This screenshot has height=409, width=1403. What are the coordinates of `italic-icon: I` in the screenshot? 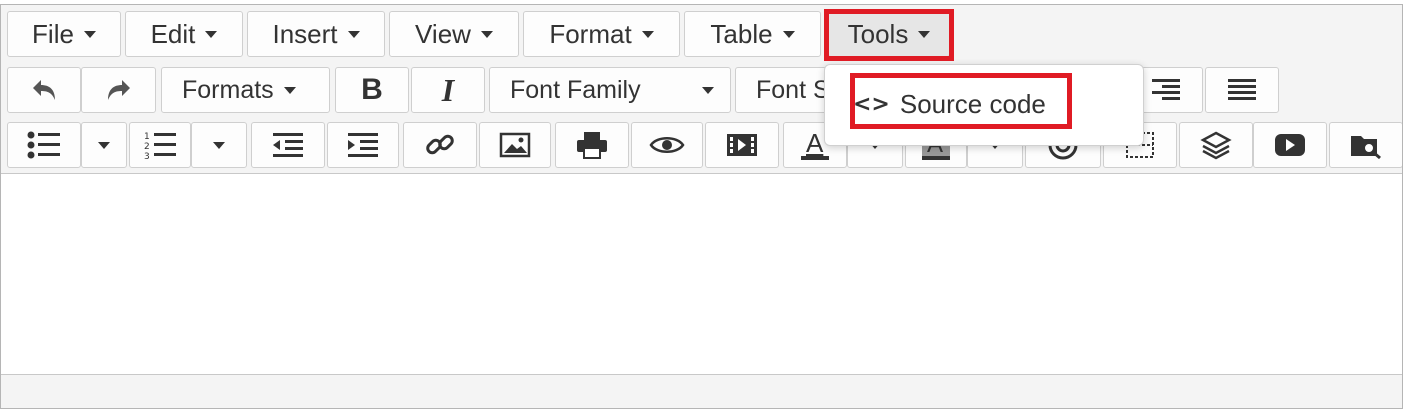 It's located at (448, 89).